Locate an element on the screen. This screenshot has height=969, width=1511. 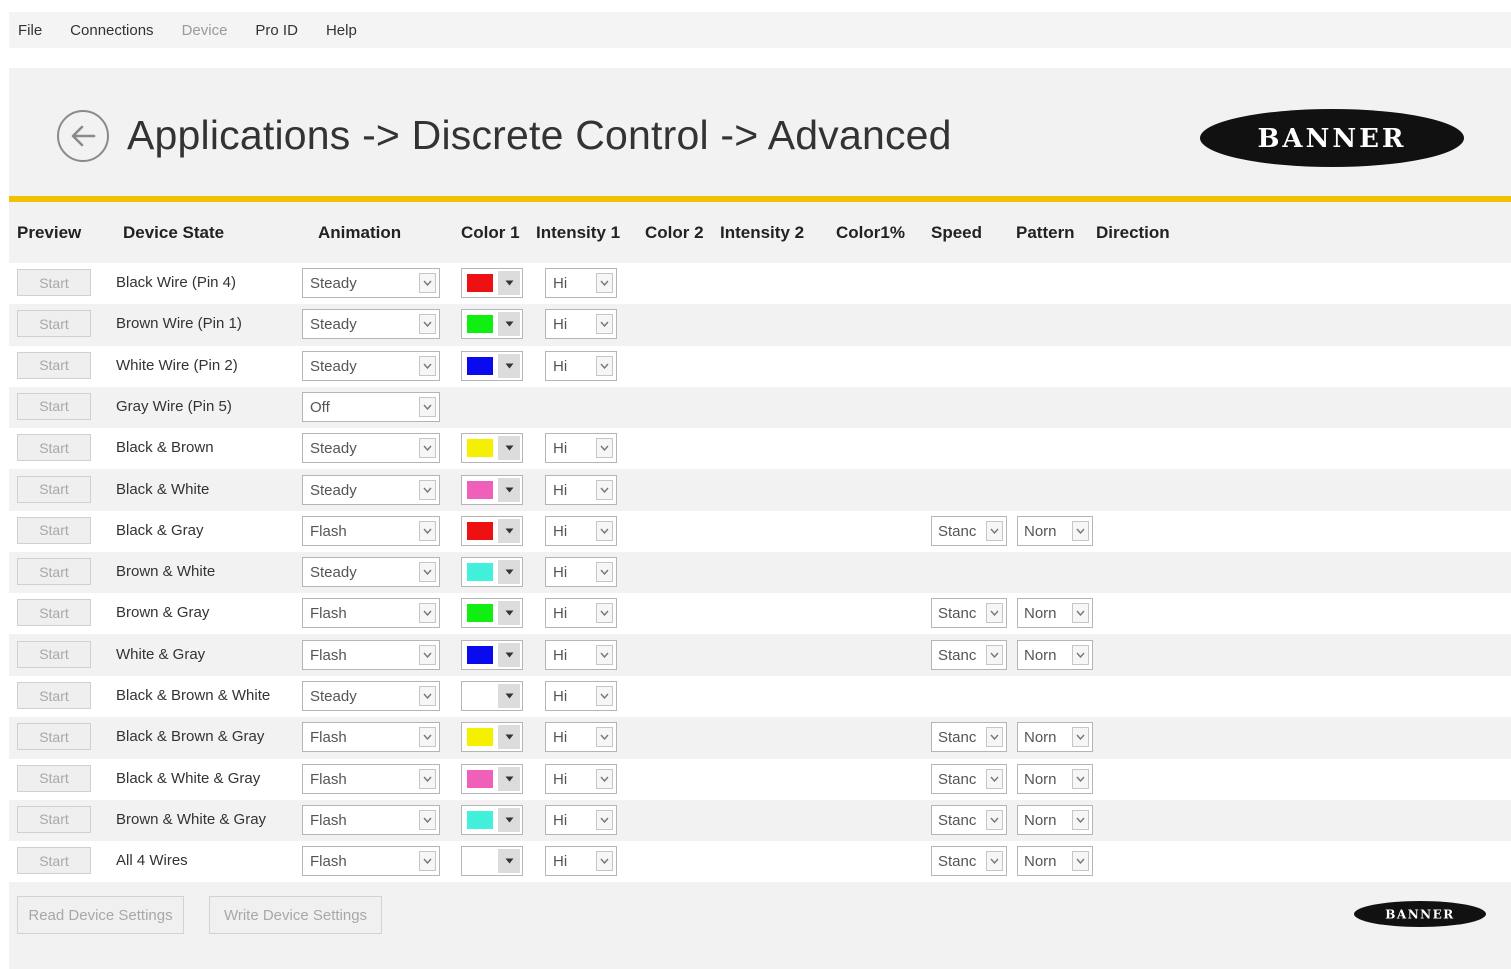
menu-help: Help is located at coordinates (341, 30).